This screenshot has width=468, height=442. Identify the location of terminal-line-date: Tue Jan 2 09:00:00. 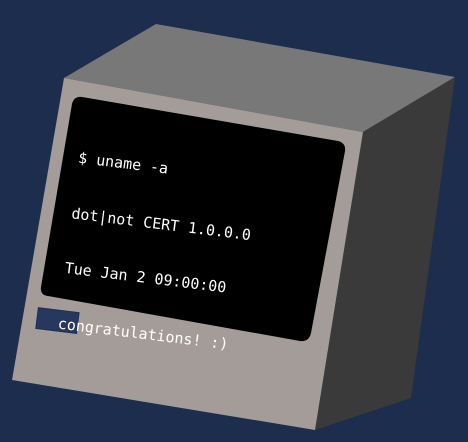
(145, 277).